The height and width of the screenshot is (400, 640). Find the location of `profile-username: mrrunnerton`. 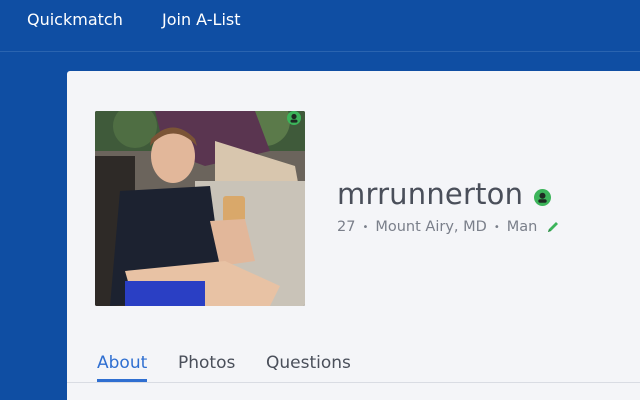

profile-username: mrrunnerton is located at coordinates (430, 194).